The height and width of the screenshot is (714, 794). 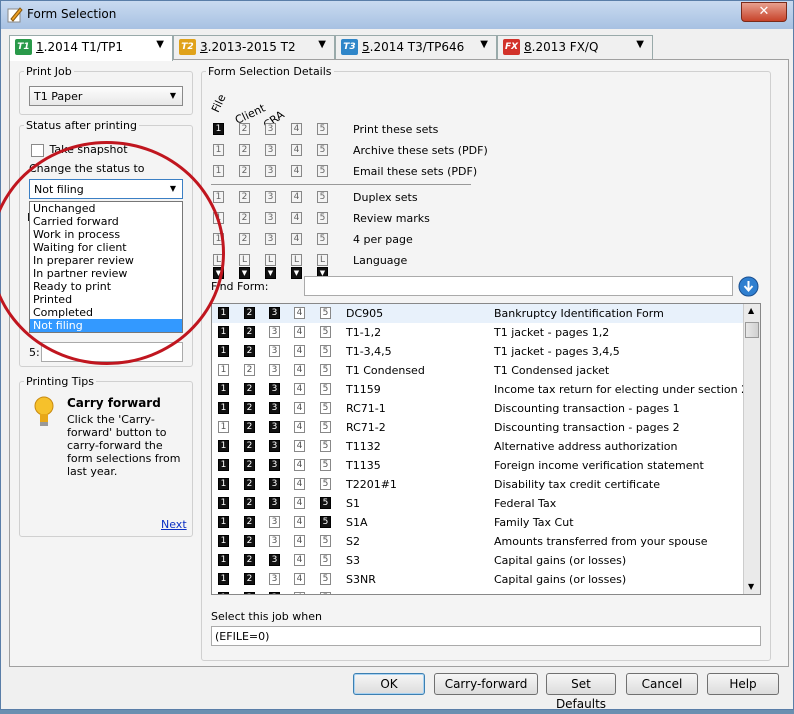 What do you see at coordinates (270, 266) in the screenshot?
I see `language-select-3: L▼` at bounding box center [270, 266].